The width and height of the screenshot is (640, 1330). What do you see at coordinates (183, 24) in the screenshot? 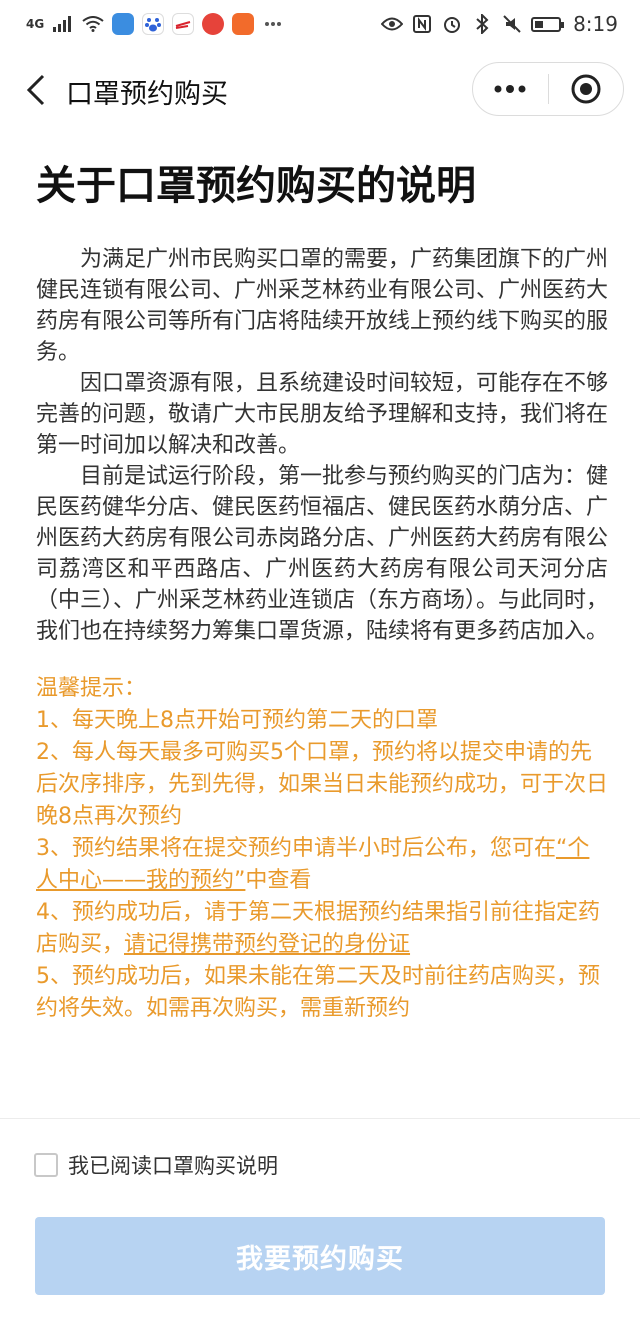
I see `sina-app-icon` at bounding box center [183, 24].